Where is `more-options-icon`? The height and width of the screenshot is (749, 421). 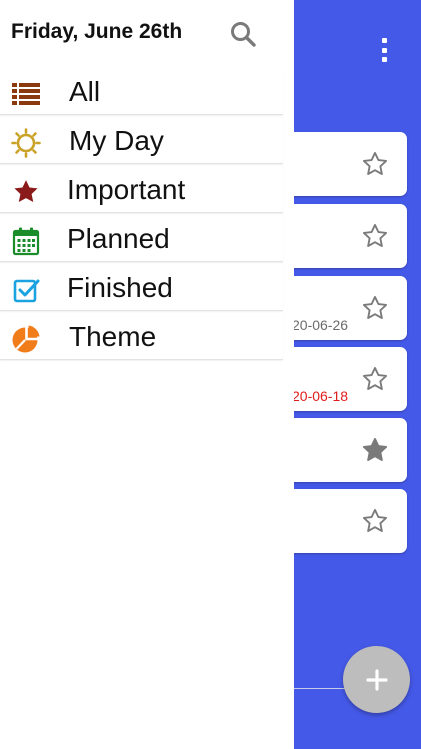
more-options-icon is located at coordinates (384, 50).